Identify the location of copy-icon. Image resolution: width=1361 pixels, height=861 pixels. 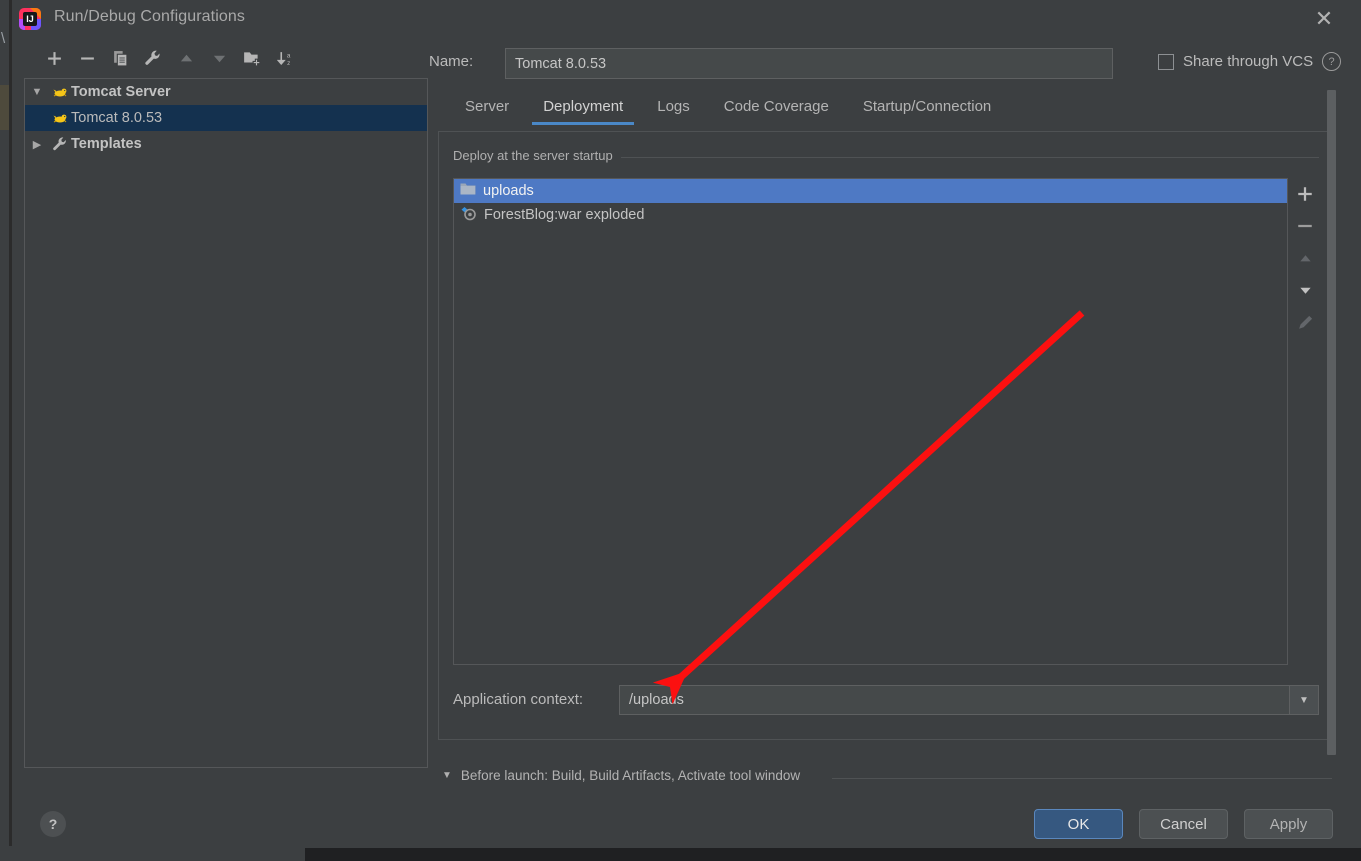
(120, 58).